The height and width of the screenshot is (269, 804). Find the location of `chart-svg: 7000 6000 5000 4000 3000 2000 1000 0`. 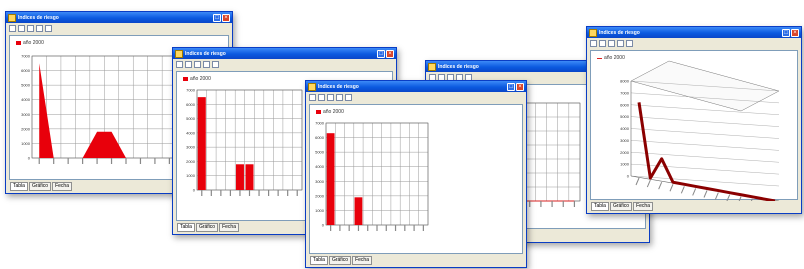

chart-svg: 7000 6000 5000 4000 3000 2000 1000 0 is located at coordinates (372, 176).